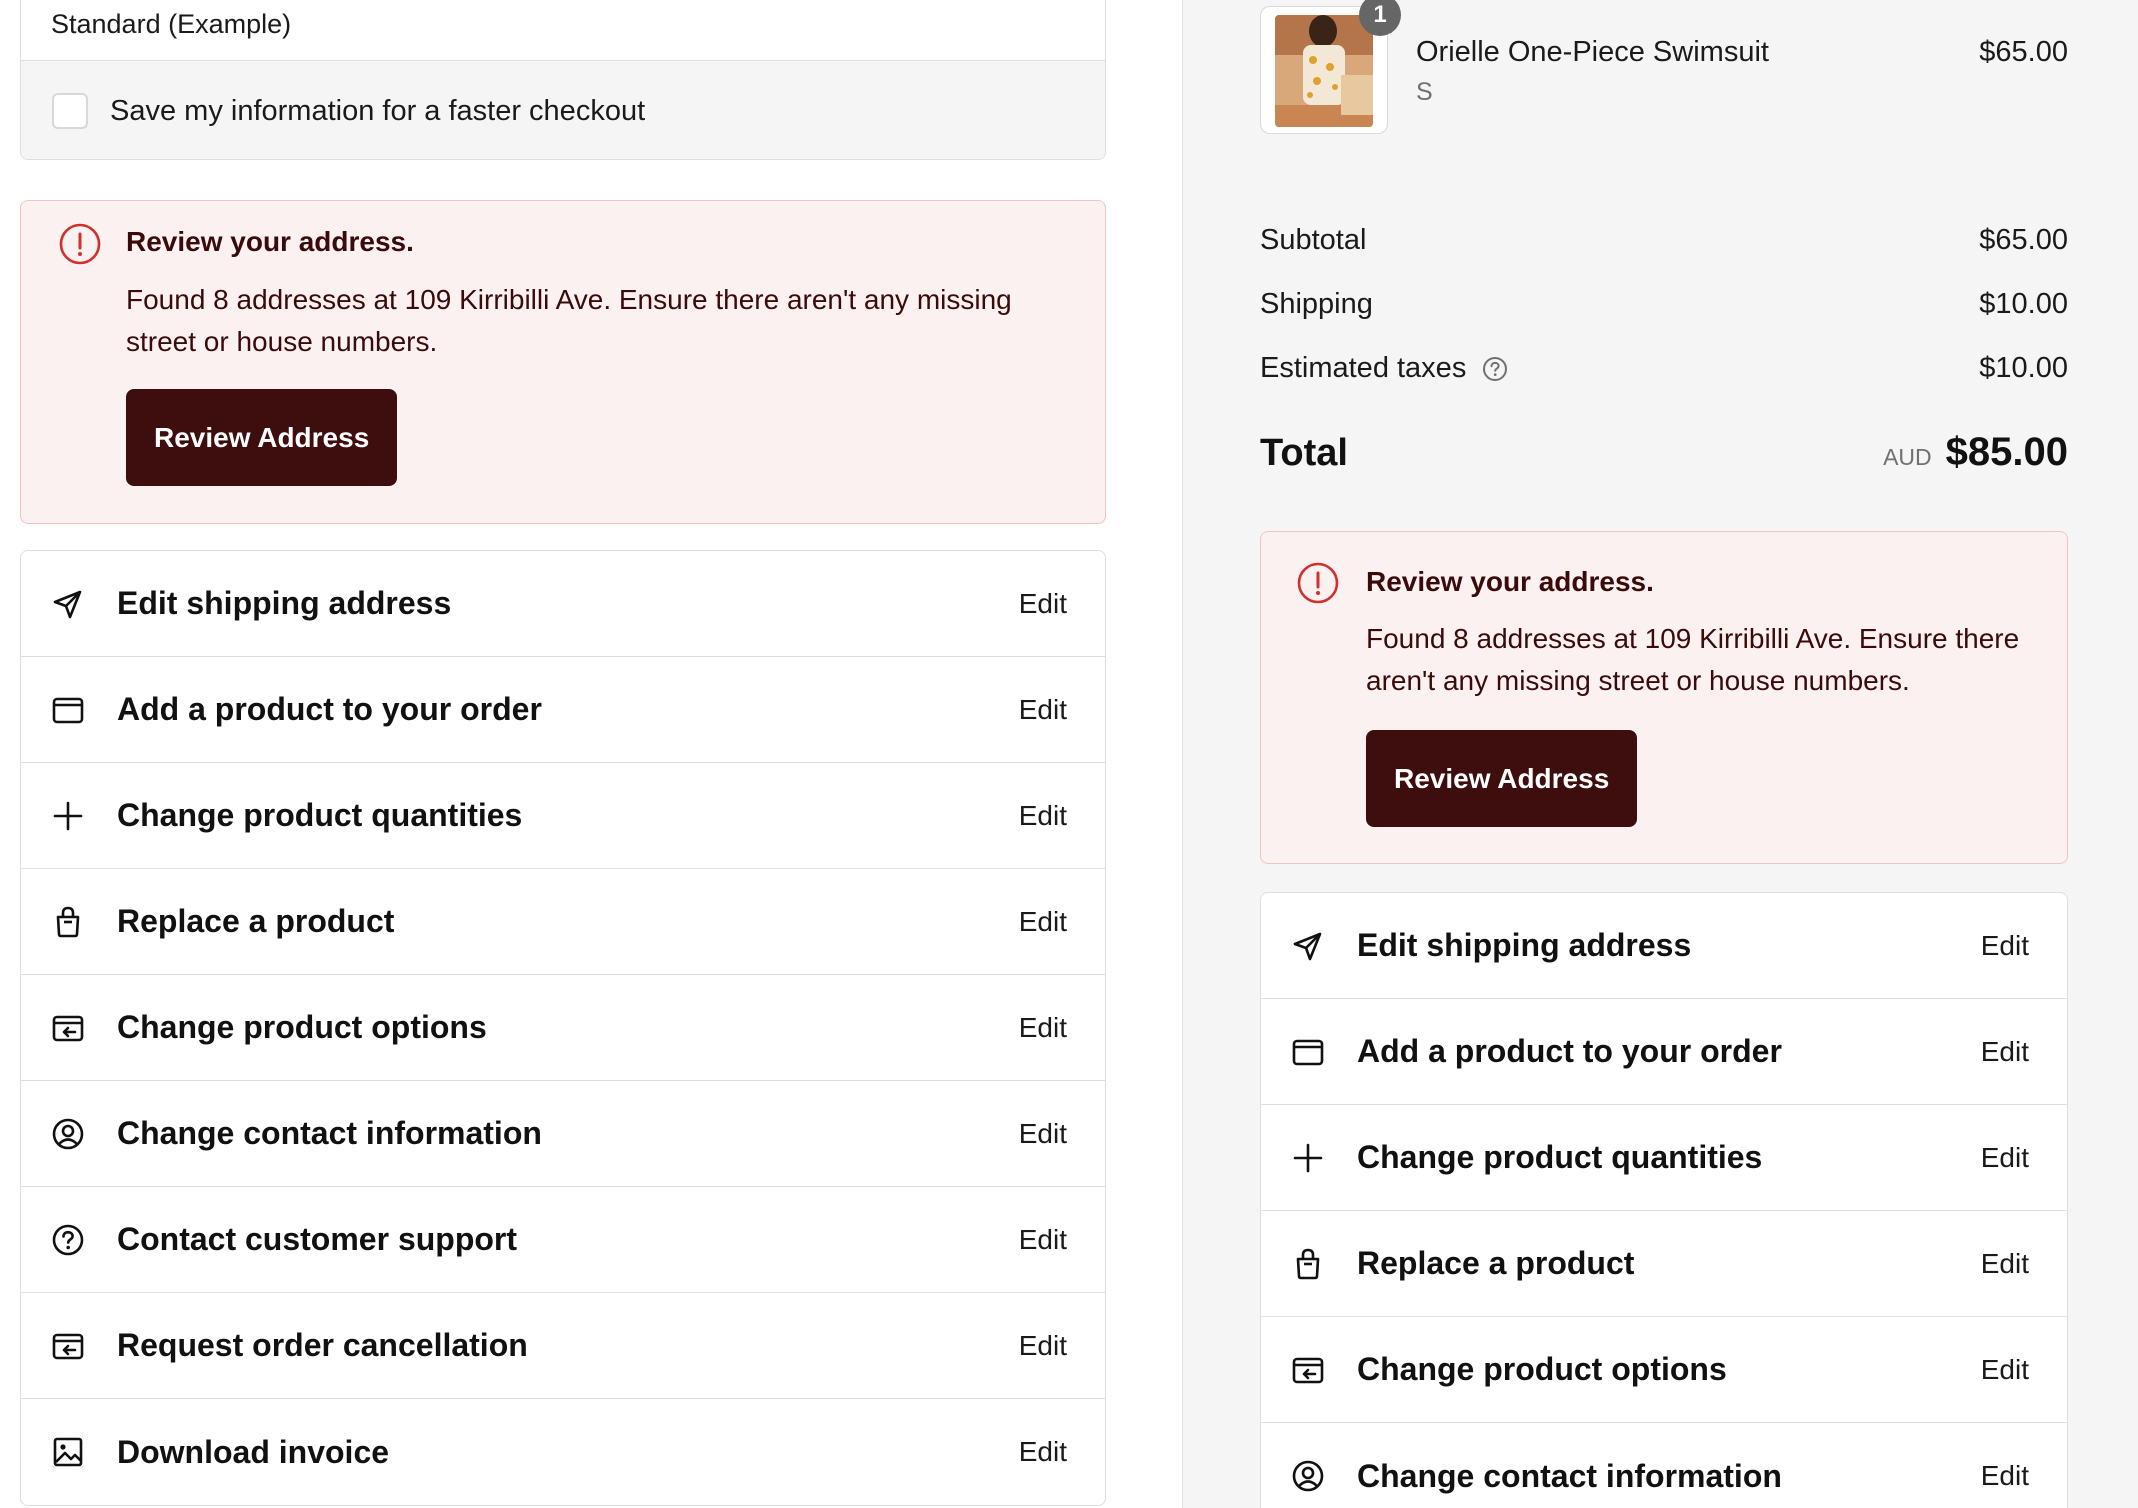 The height and width of the screenshot is (1508, 2138). I want to click on product-variant: S, so click(1424, 92).